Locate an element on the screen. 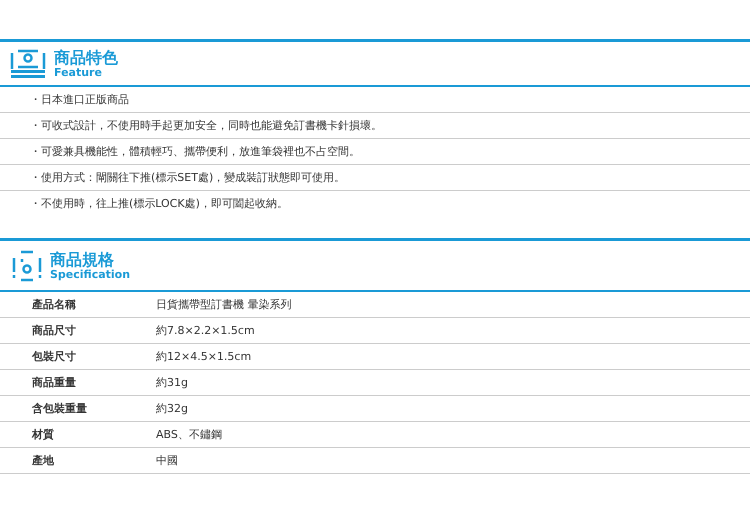  spec-value: 約31g is located at coordinates (172, 382).